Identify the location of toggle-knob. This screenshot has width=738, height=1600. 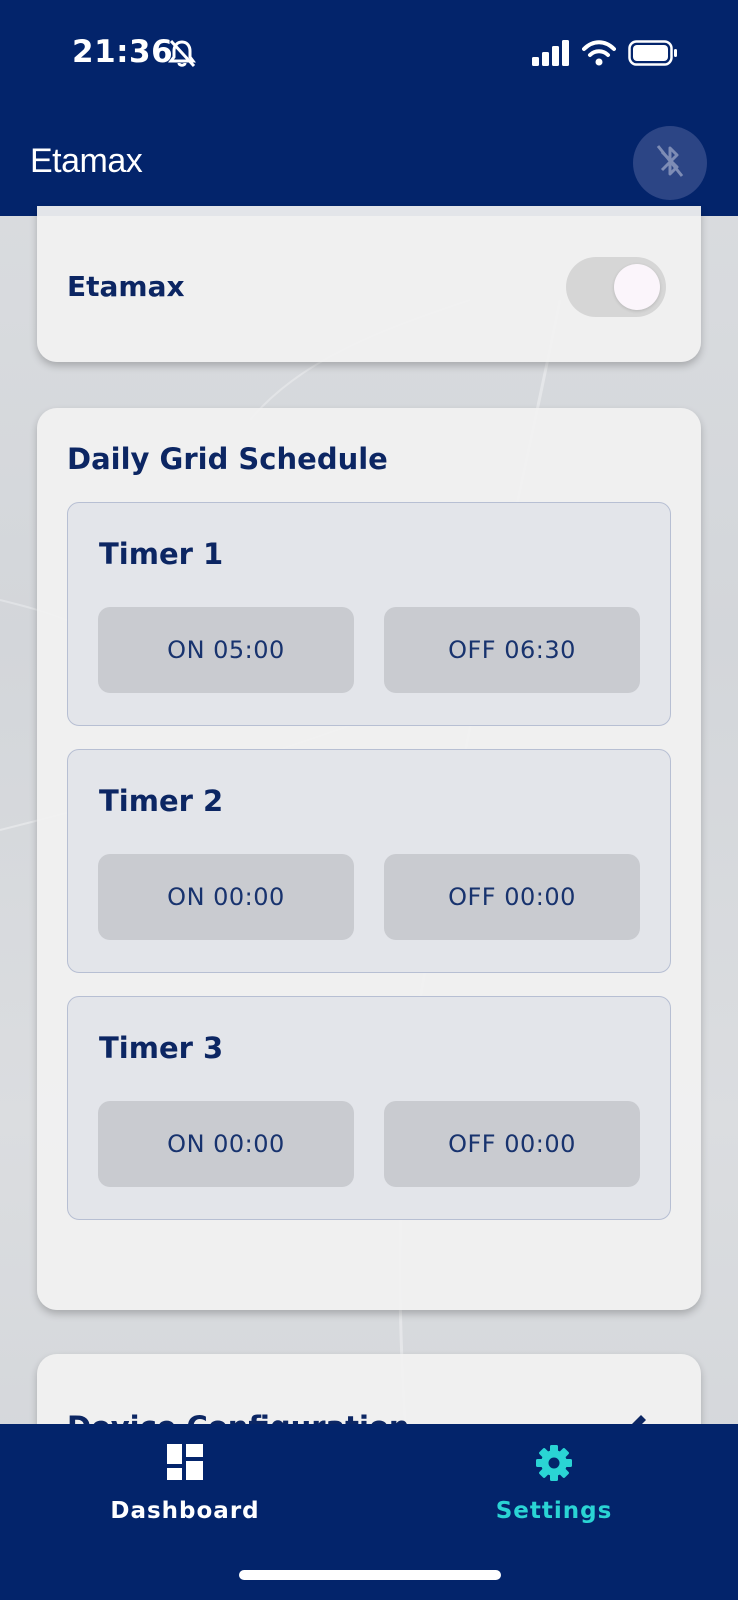
(637, 287).